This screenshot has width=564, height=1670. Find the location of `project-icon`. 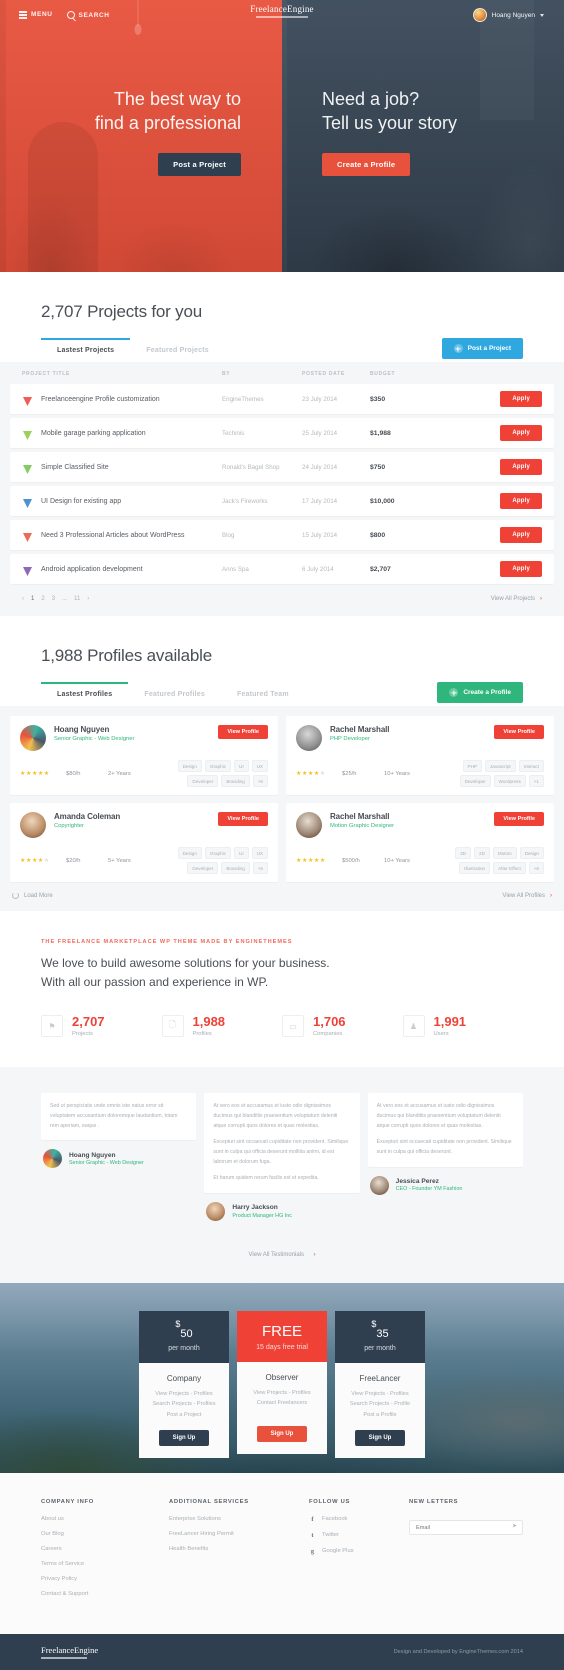

project-icon is located at coordinates (27, 536).